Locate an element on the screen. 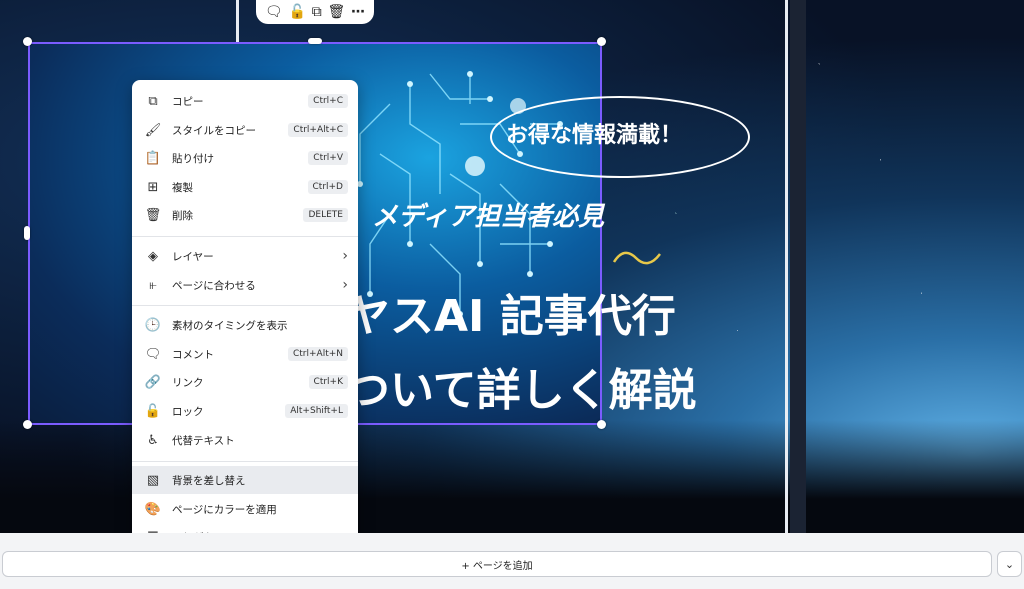 This screenshot has height=589, width=1024. menu-item-label: コピー is located at coordinates (188, 101).